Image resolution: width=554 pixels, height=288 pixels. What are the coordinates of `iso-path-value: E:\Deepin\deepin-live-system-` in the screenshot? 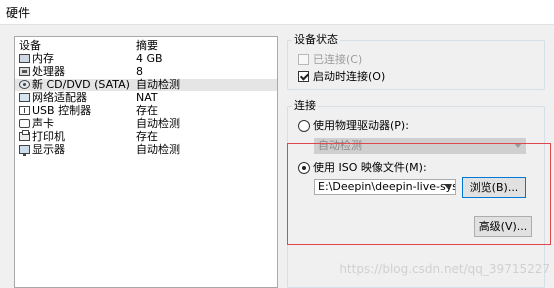 It's located at (386, 187).